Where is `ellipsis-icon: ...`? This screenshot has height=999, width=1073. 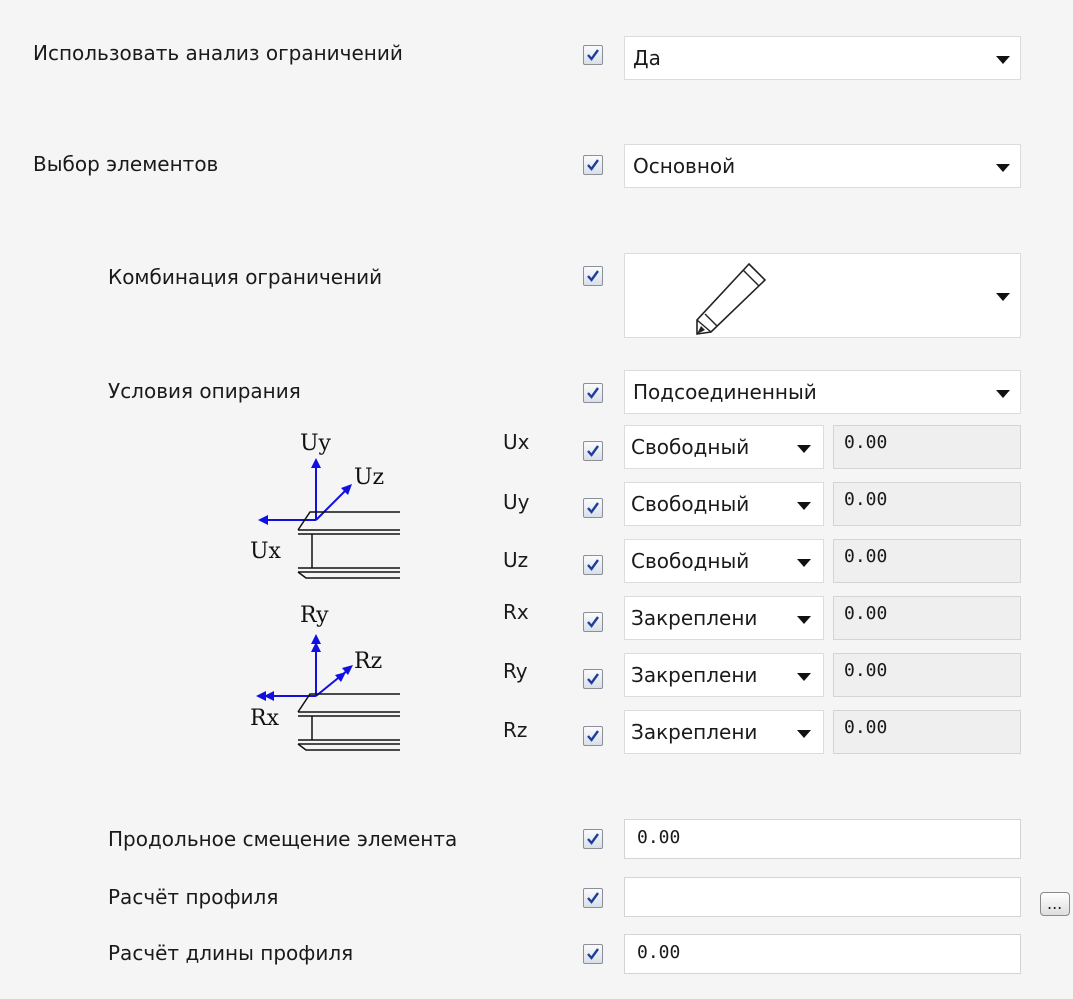
ellipsis-icon: ... is located at coordinates (1055, 903).